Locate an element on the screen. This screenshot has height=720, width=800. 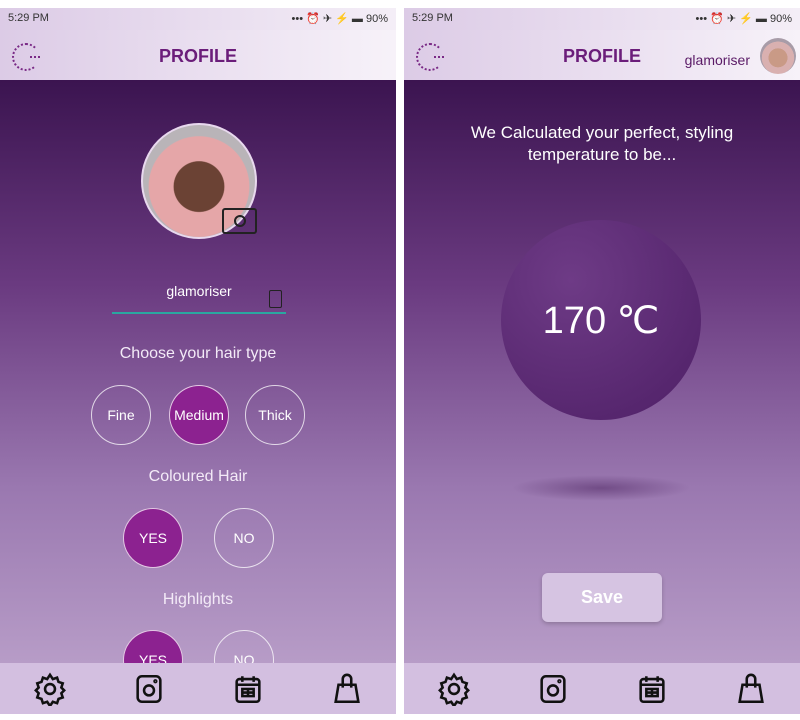
temperature-circle: 170 ℃ is located at coordinates (601, 320).